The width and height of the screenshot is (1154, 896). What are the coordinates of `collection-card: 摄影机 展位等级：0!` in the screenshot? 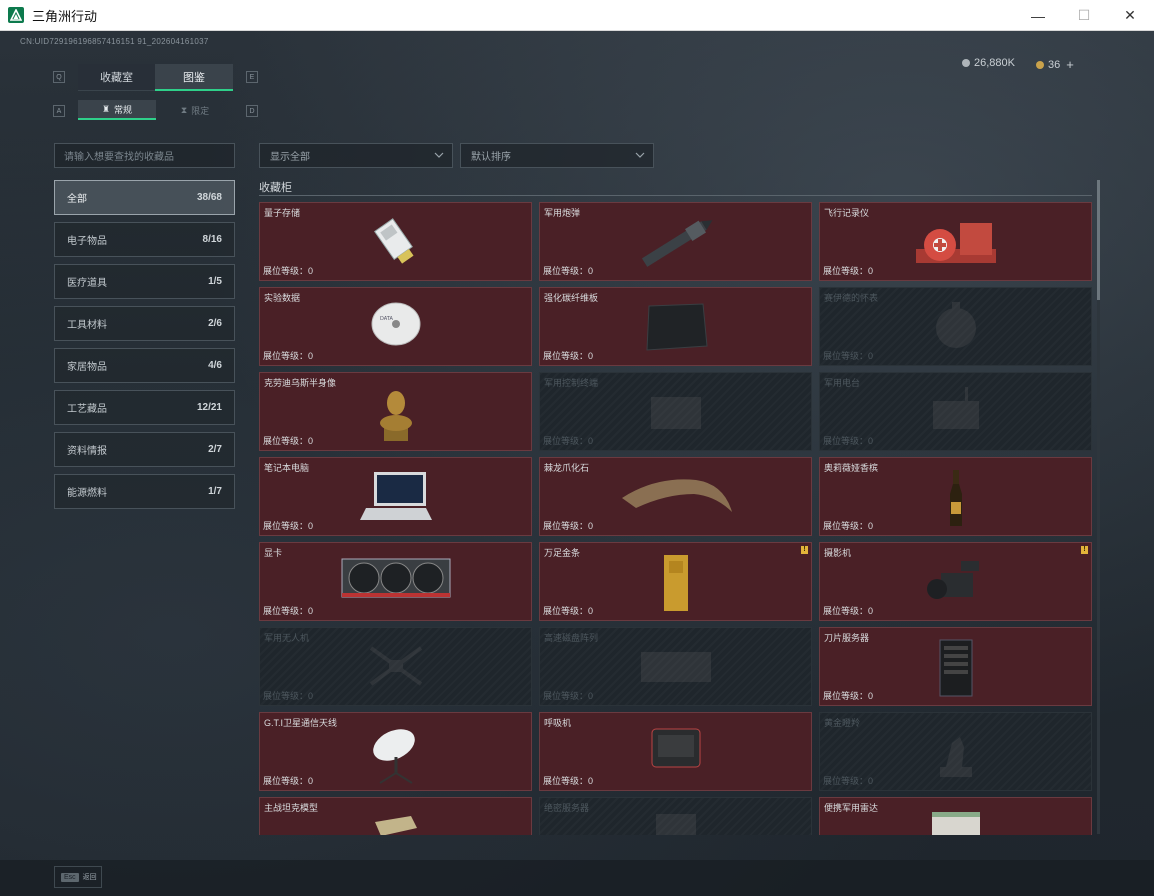 It's located at (955, 581).